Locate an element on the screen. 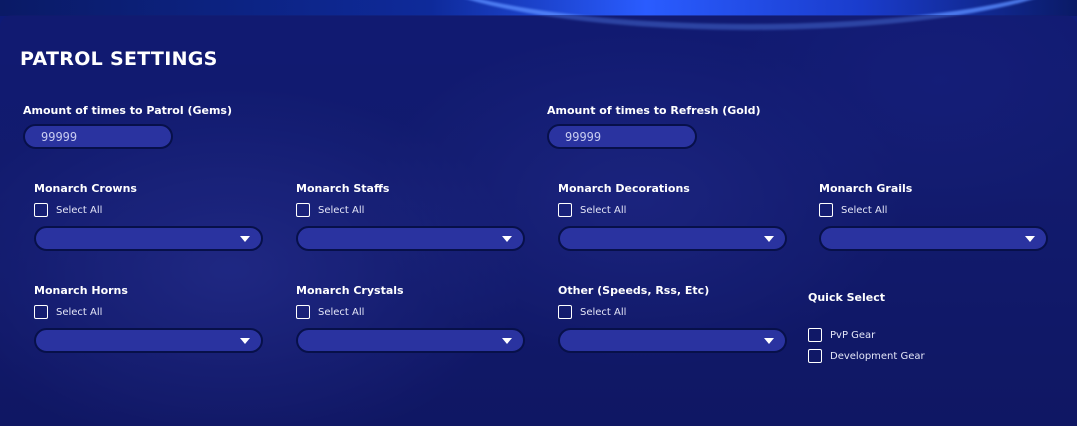 Image resolution: width=1077 pixels, height=426 pixels. patrol-amount-input is located at coordinates (98, 136).